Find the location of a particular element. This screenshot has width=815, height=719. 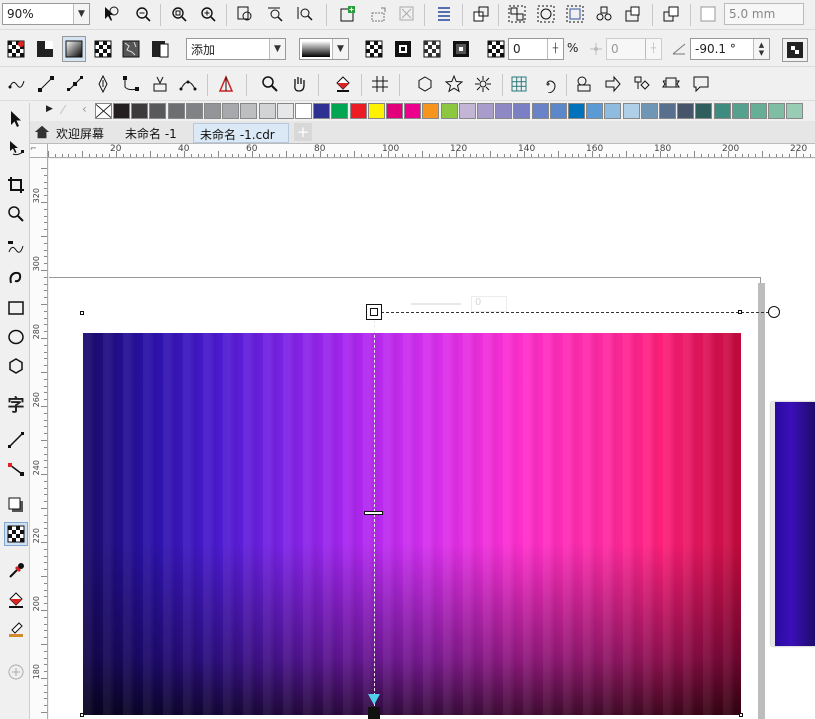

merge-mode-combo: 添加 ▼ is located at coordinates (236, 49).